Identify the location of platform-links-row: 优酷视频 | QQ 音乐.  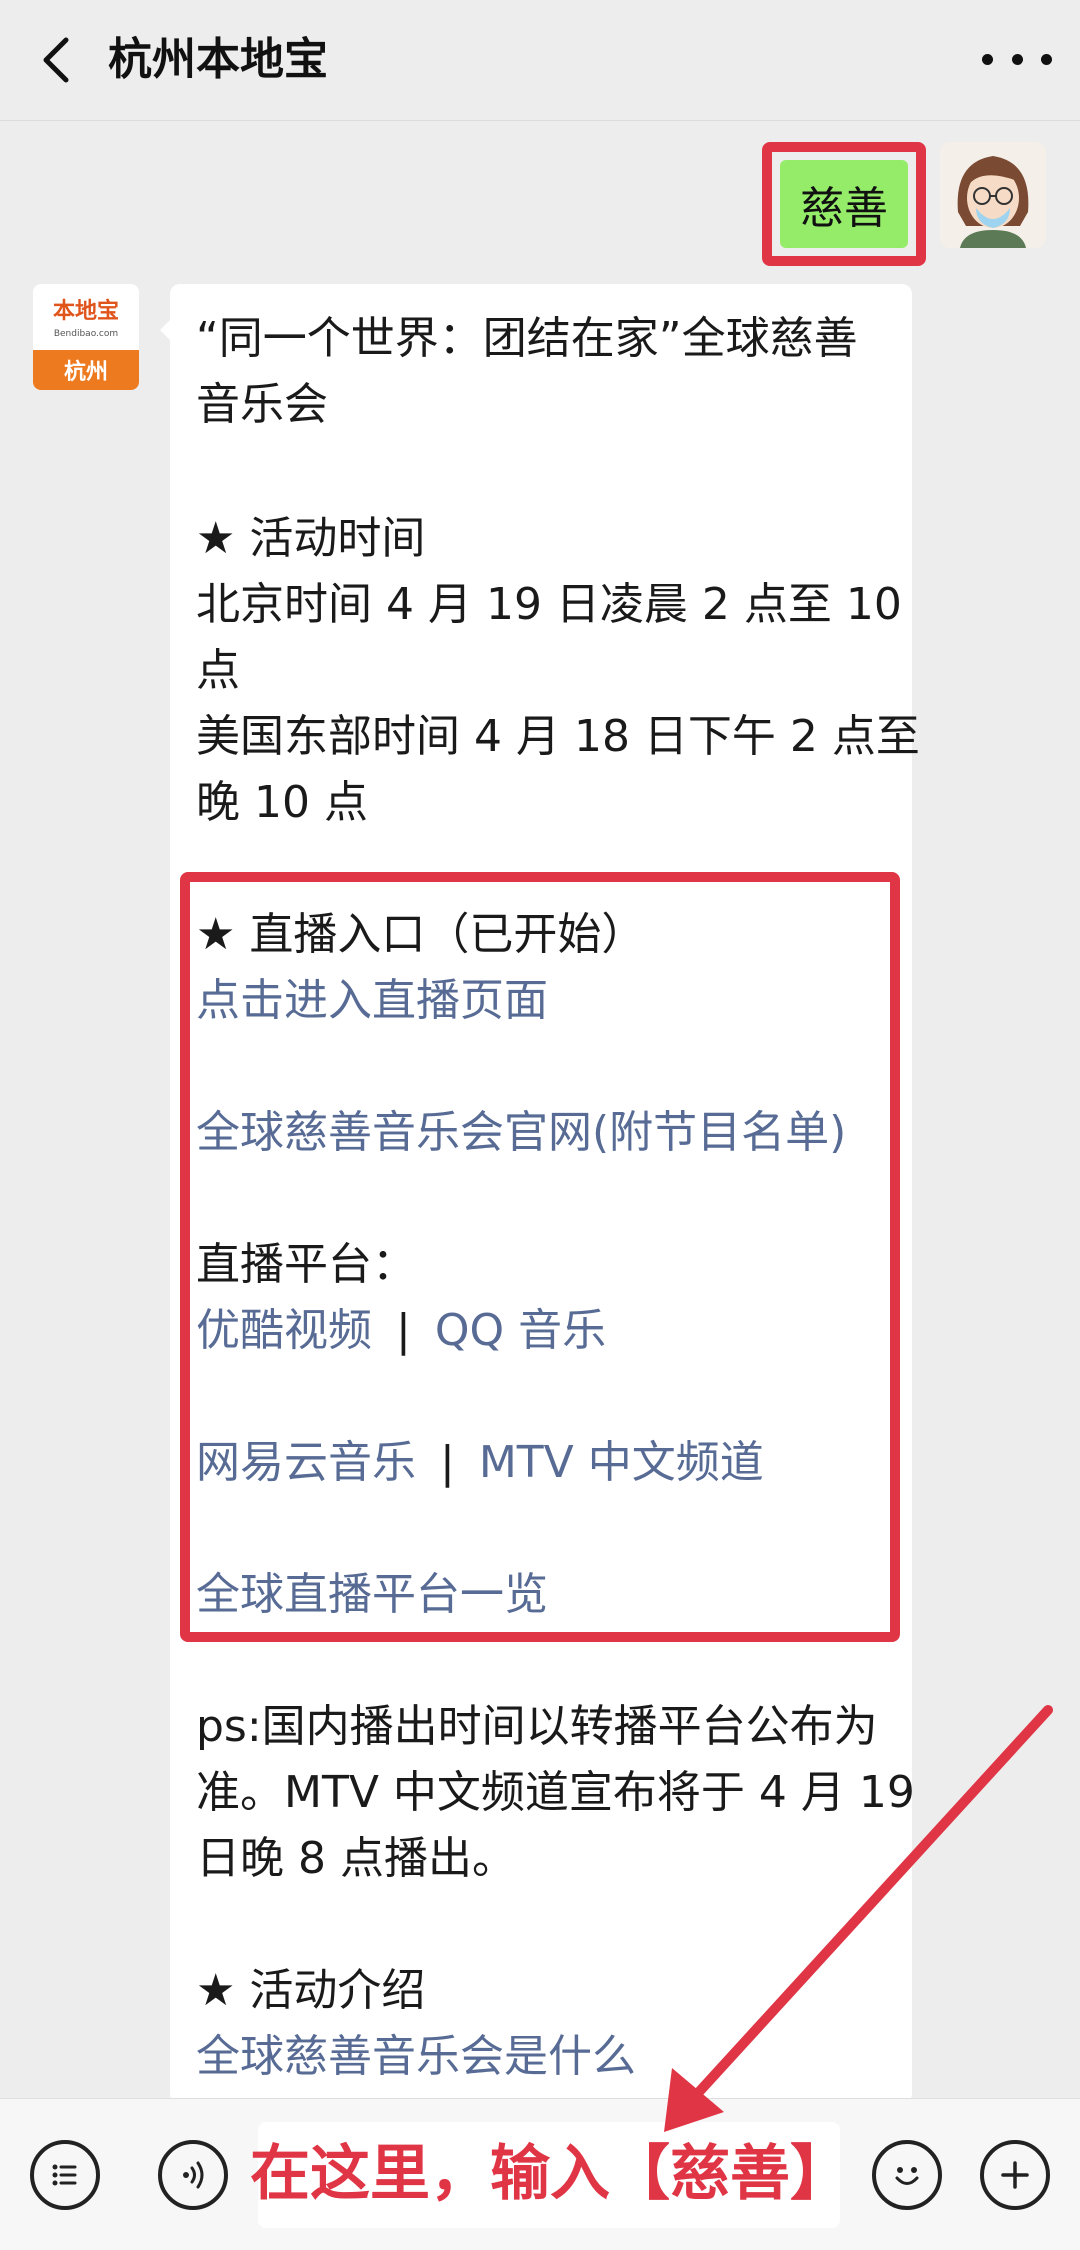
(401, 1331).